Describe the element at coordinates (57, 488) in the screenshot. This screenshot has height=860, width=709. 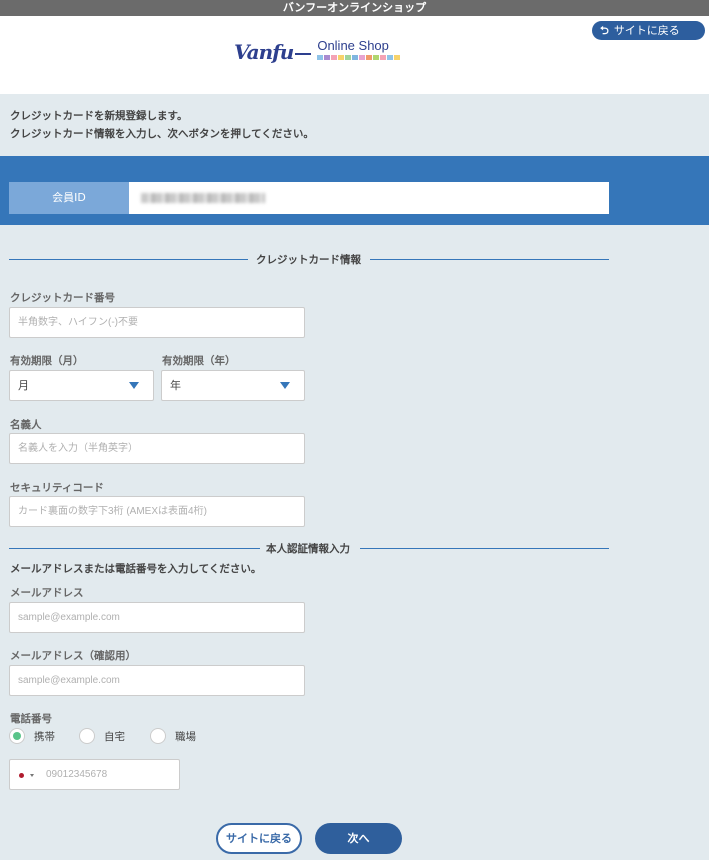
I see `security-code-label: セキュリティコード` at that location.